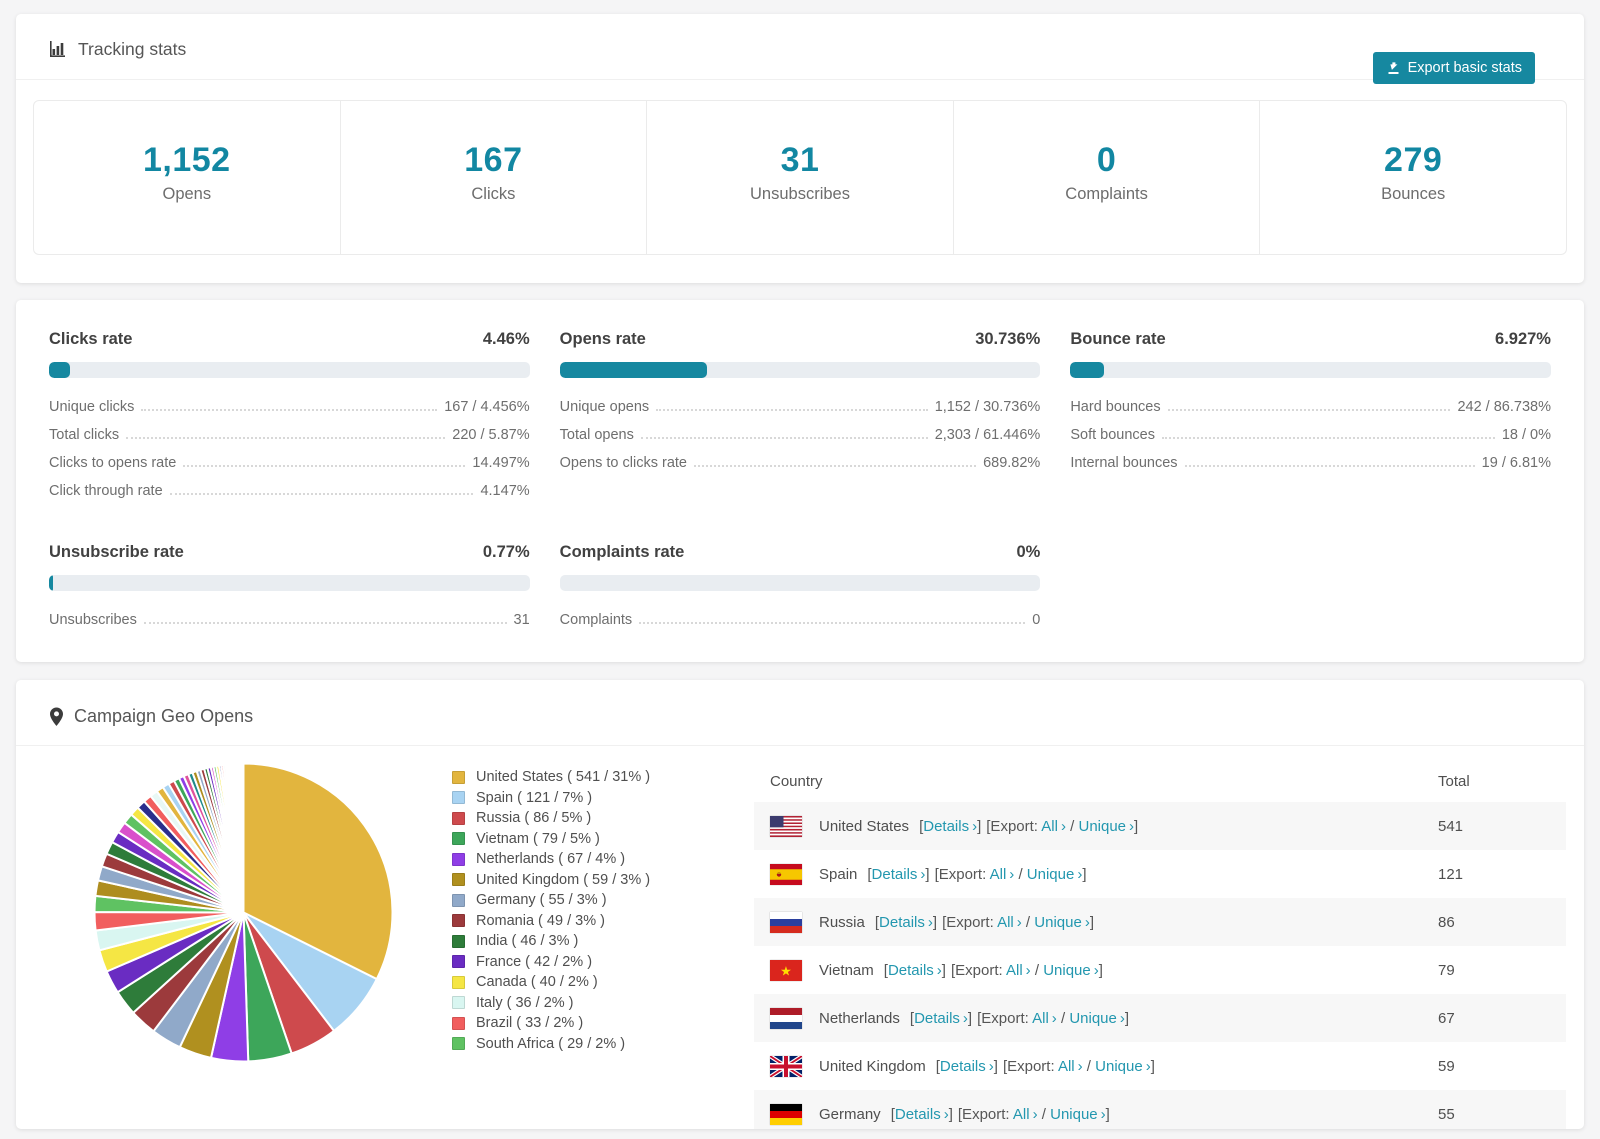 This screenshot has height=1139, width=1600. I want to click on rate-header: Unsubscribe rate 0.77%, so click(289, 552).